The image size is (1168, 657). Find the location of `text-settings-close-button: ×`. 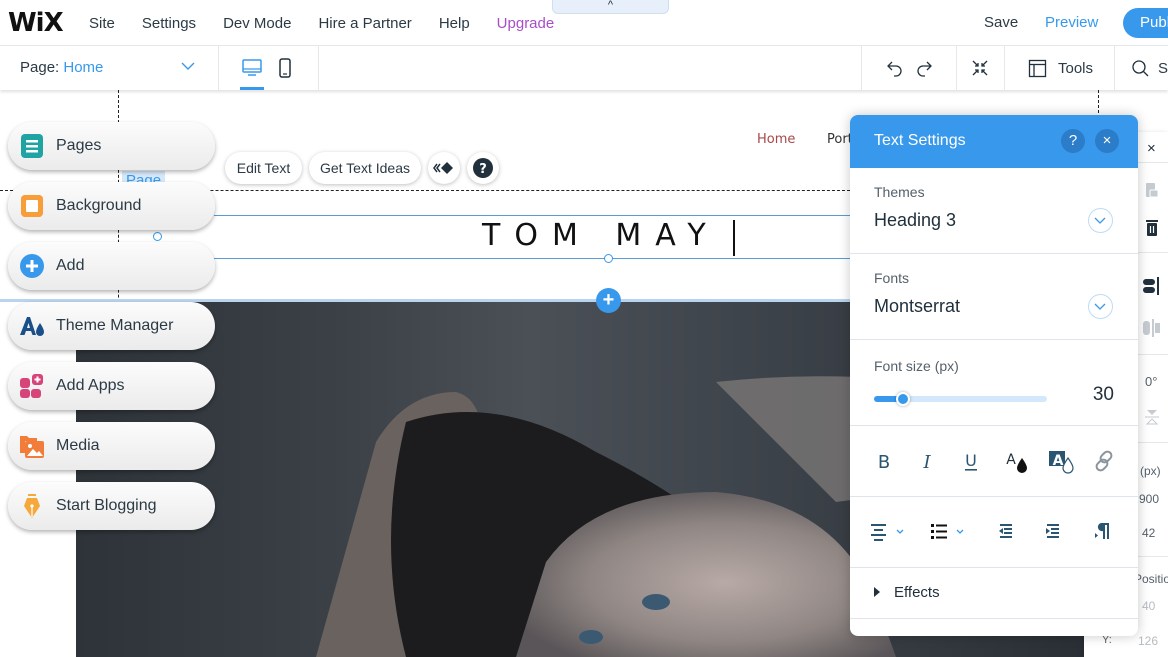

text-settings-close-button: × is located at coordinates (1107, 141).